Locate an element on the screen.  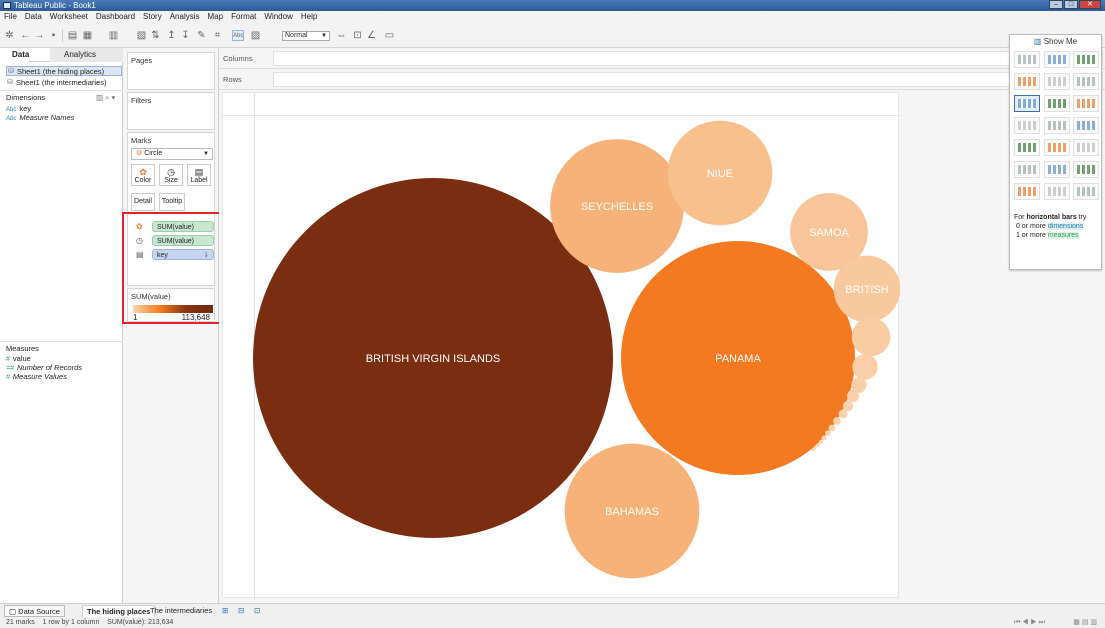
new-story-icon: ⊡ is located at coordinates (257, 611).